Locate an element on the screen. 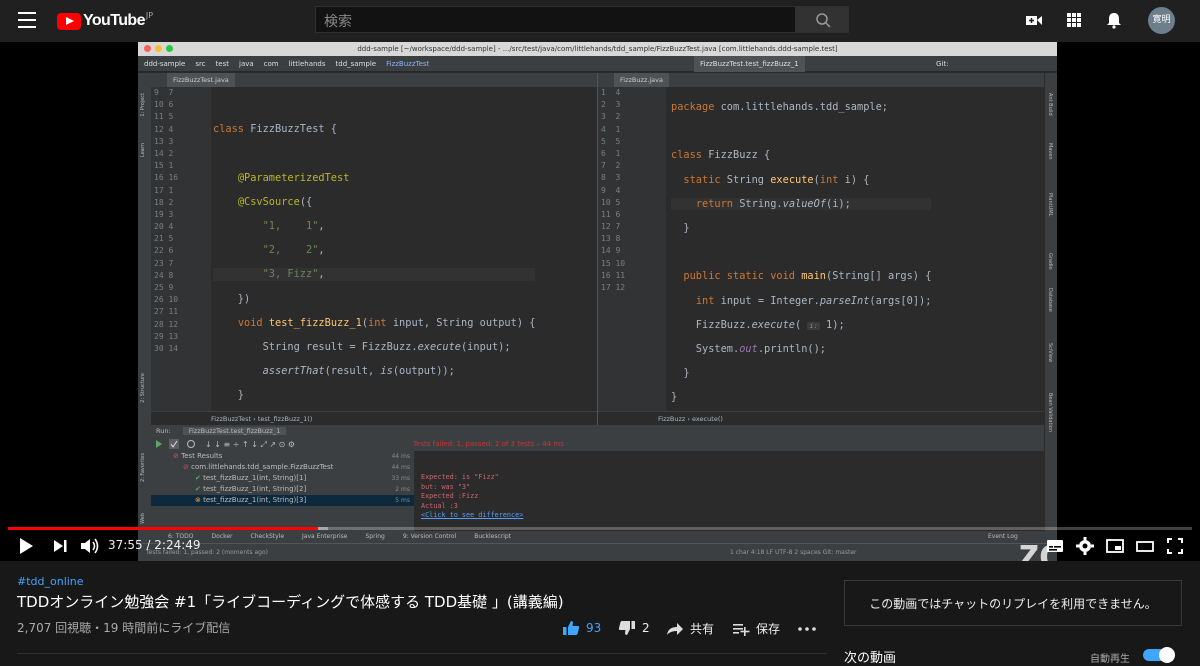  line-number: 9 7 is located at coordinates (164, 92).